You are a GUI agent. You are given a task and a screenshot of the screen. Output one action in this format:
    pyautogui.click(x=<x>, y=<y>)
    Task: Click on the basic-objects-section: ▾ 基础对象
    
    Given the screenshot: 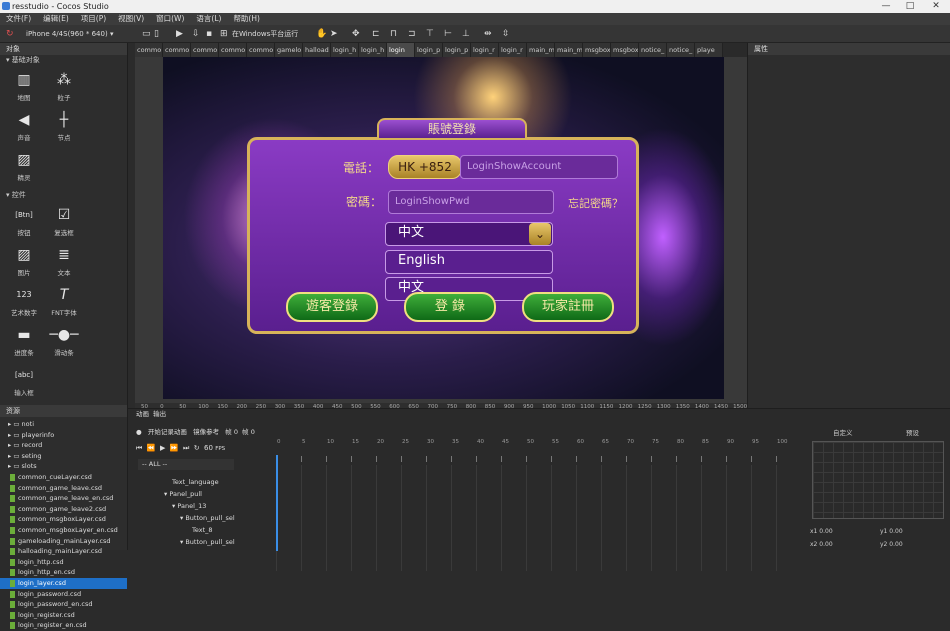 What is the action you would take?
    pyautogui.click(x=63, y=60)
    